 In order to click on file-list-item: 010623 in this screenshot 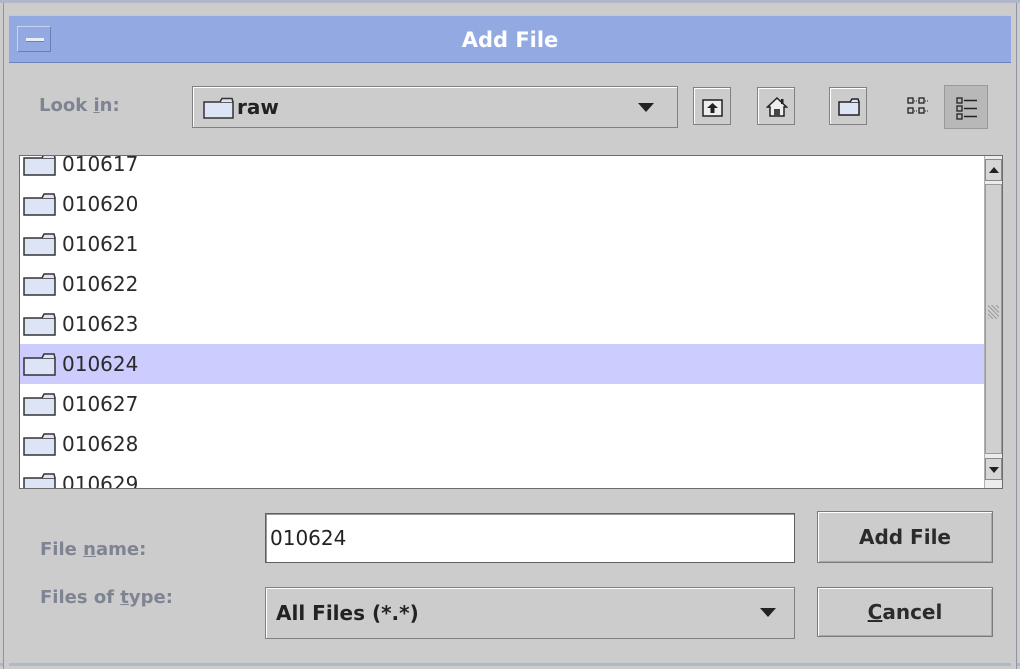, I will do `click(502, 324)`.